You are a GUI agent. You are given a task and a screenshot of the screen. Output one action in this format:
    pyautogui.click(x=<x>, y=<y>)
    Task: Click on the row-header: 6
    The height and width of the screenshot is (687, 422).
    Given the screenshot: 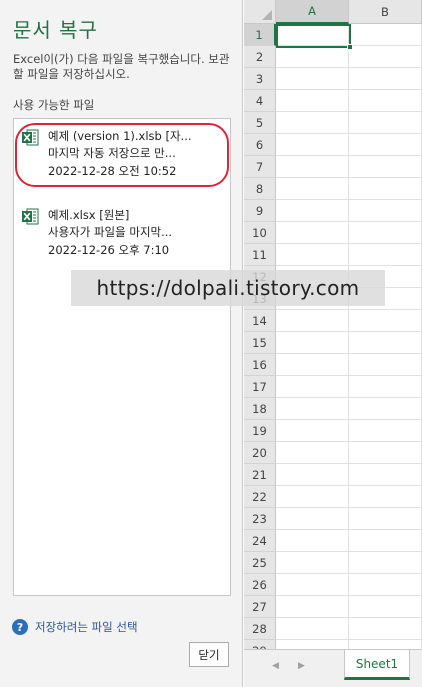 What is the action you would take?
    pyautogui.click(x=260, y=145)
    